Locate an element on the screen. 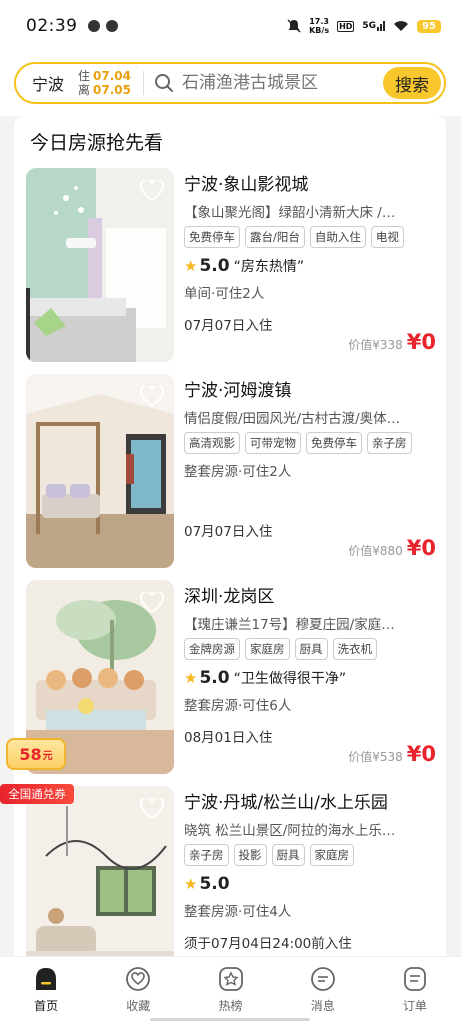 The width and height of the screenshot is (461, 1024). listing-type: 整套房源·可住4人 is located at coordinates (238, 912).